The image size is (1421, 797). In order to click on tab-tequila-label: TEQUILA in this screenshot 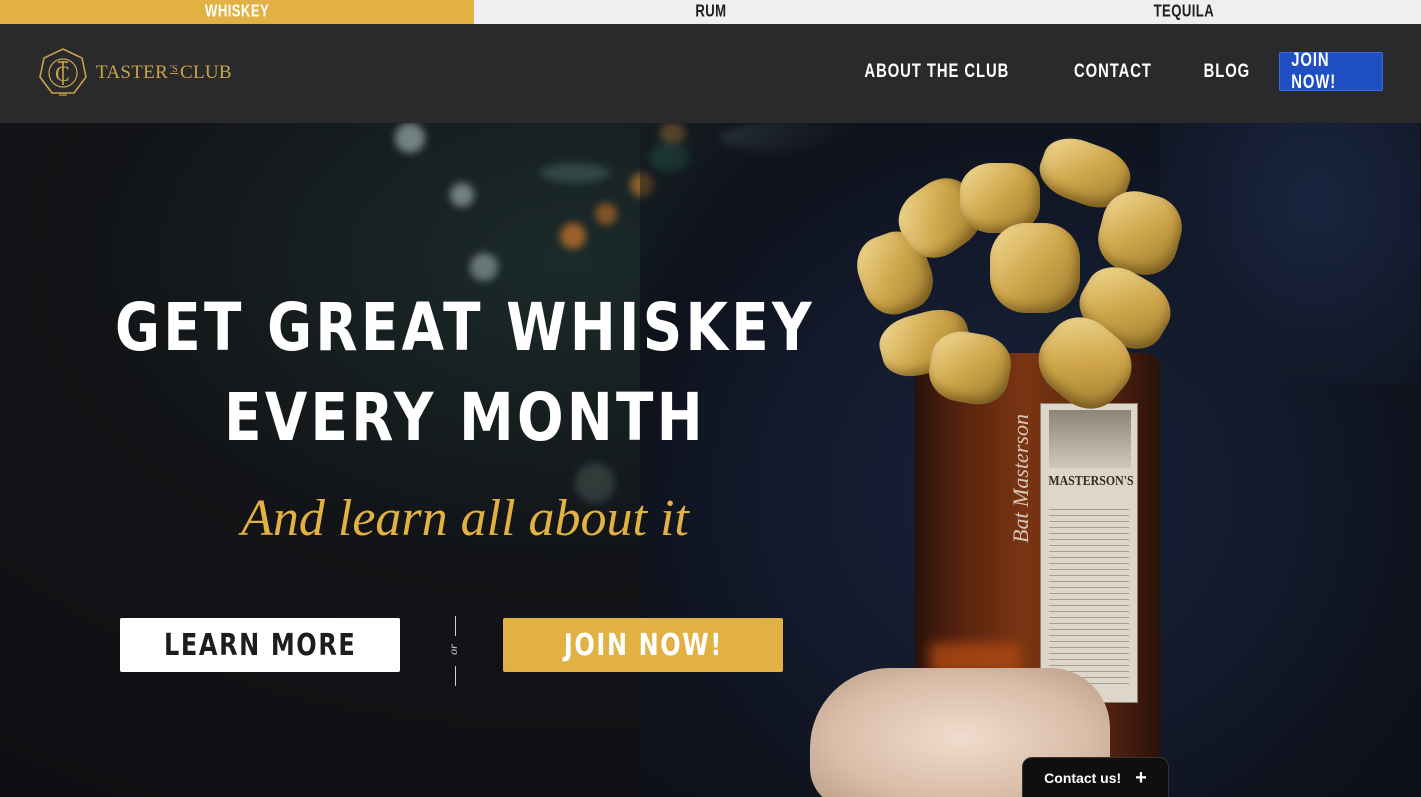, I will do `click(1184, 11)`.